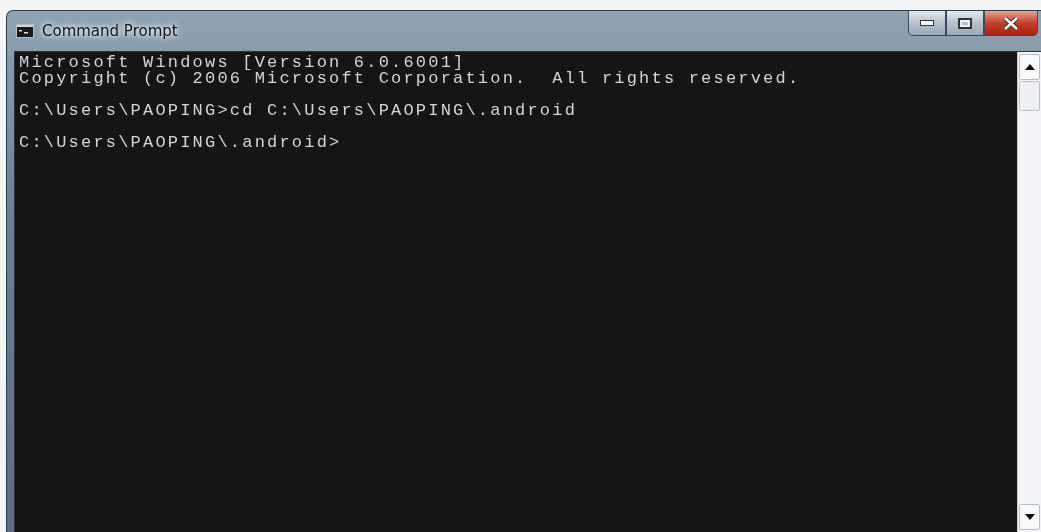 This screenshot has height=532, width=1041. I want to click on scroll-down-button, so click(1029, 517).